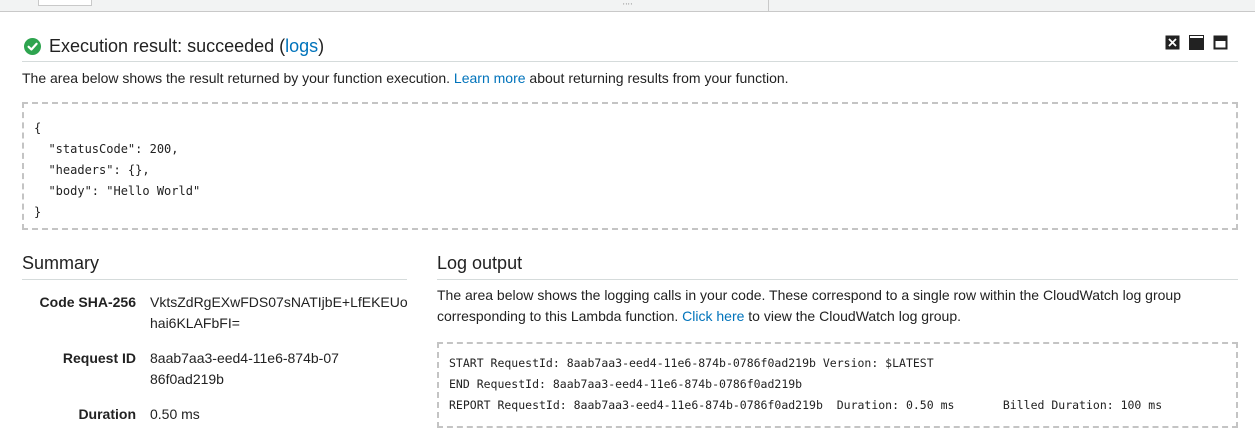 This screenshot has width=1255, height=441. What do you see at coordinates (853, 316) in the screenshot?
I see `log-desc-after: to view the CloudWatch log group.` at bounding box center [853, 316].